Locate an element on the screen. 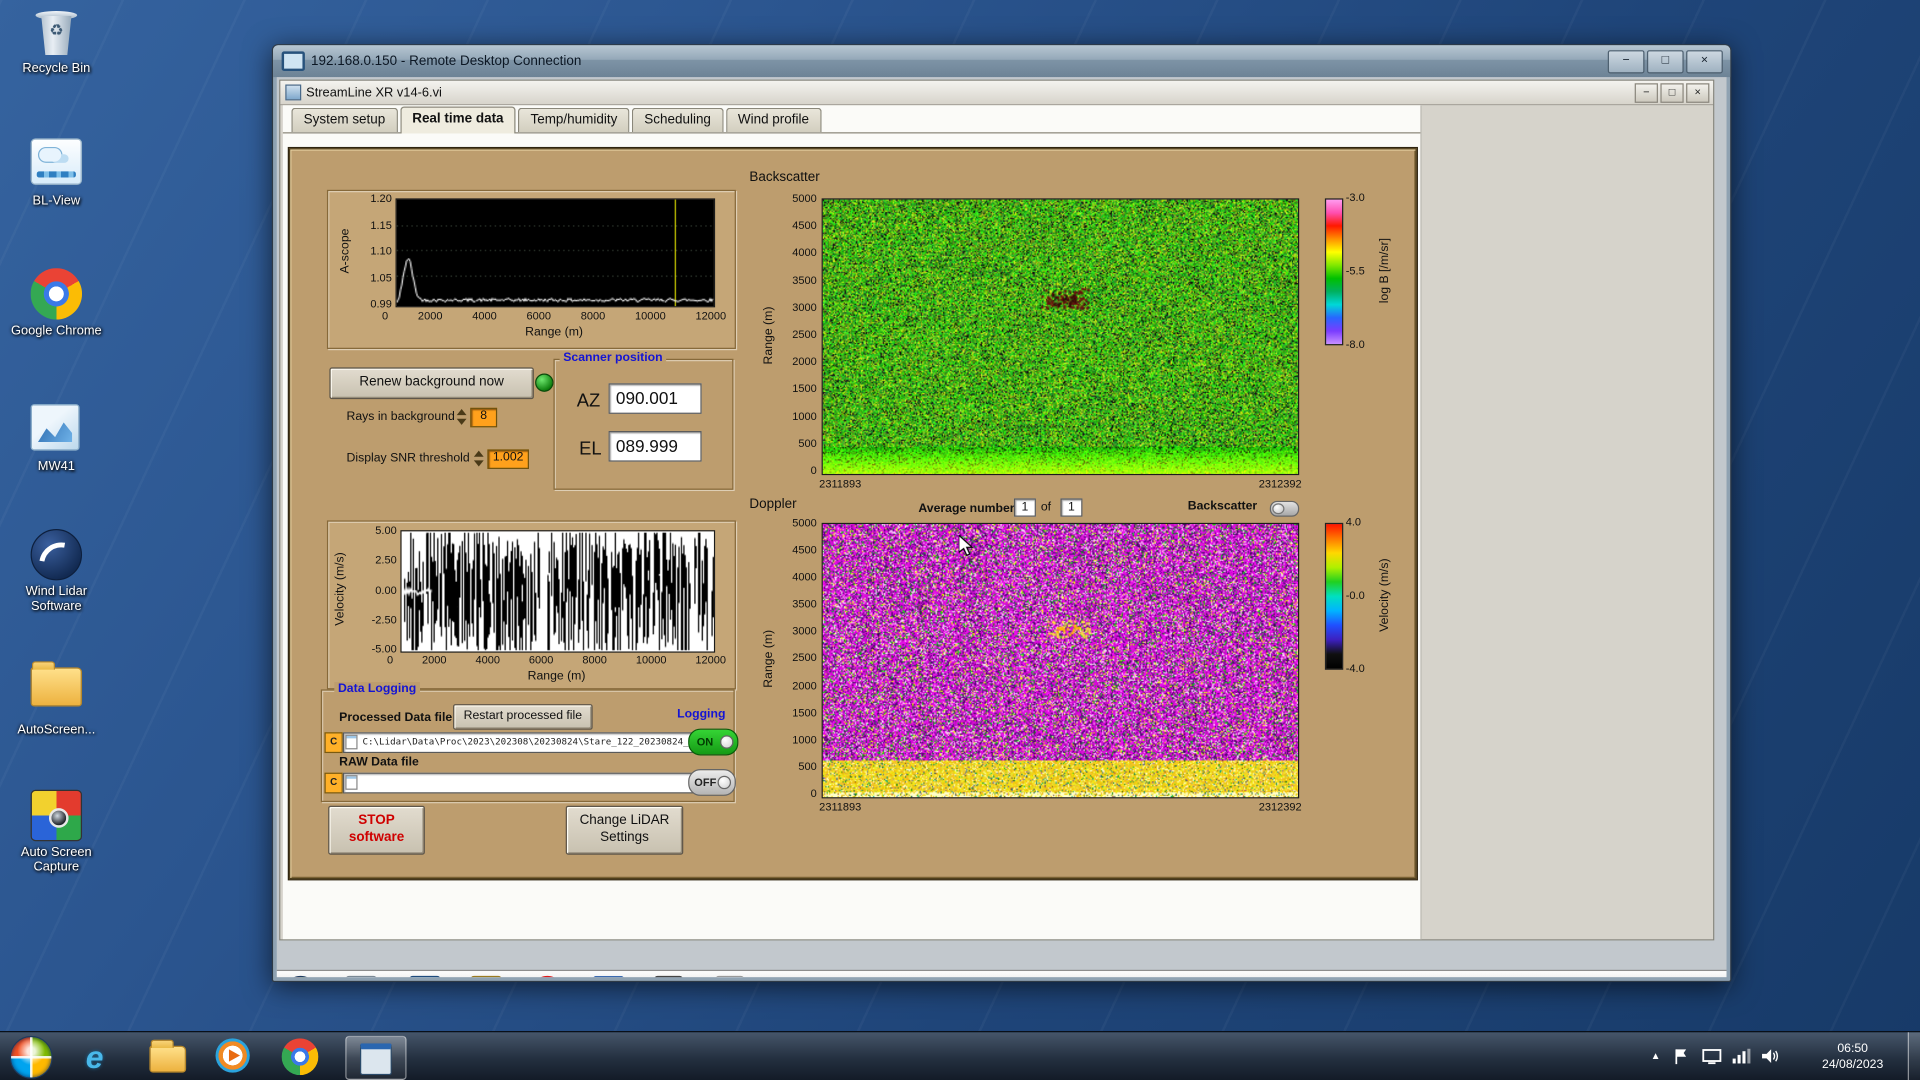 The height and width of the screenshot is (1080, 1920). folder-icon is located at coordinates (56, 689).